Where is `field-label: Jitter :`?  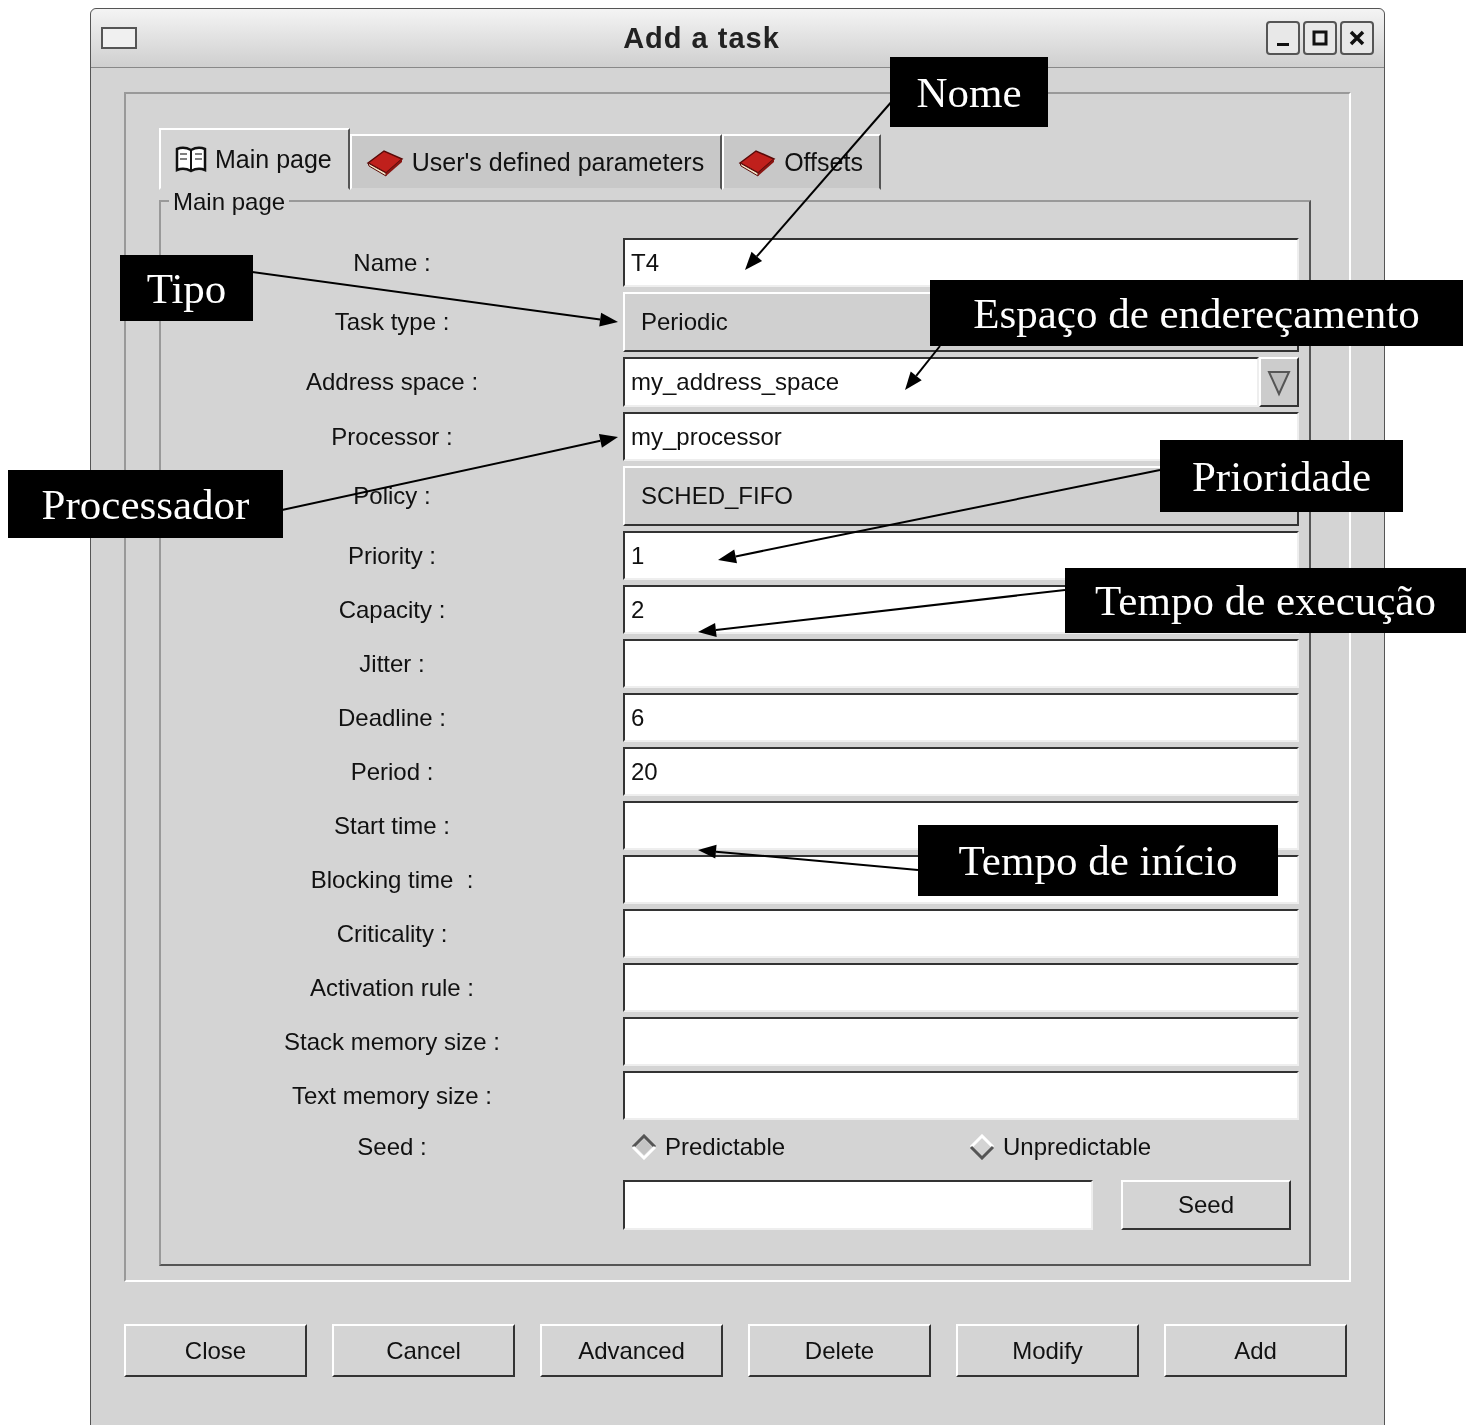
field-label: Jitter : is located at coordinates (392, 663).